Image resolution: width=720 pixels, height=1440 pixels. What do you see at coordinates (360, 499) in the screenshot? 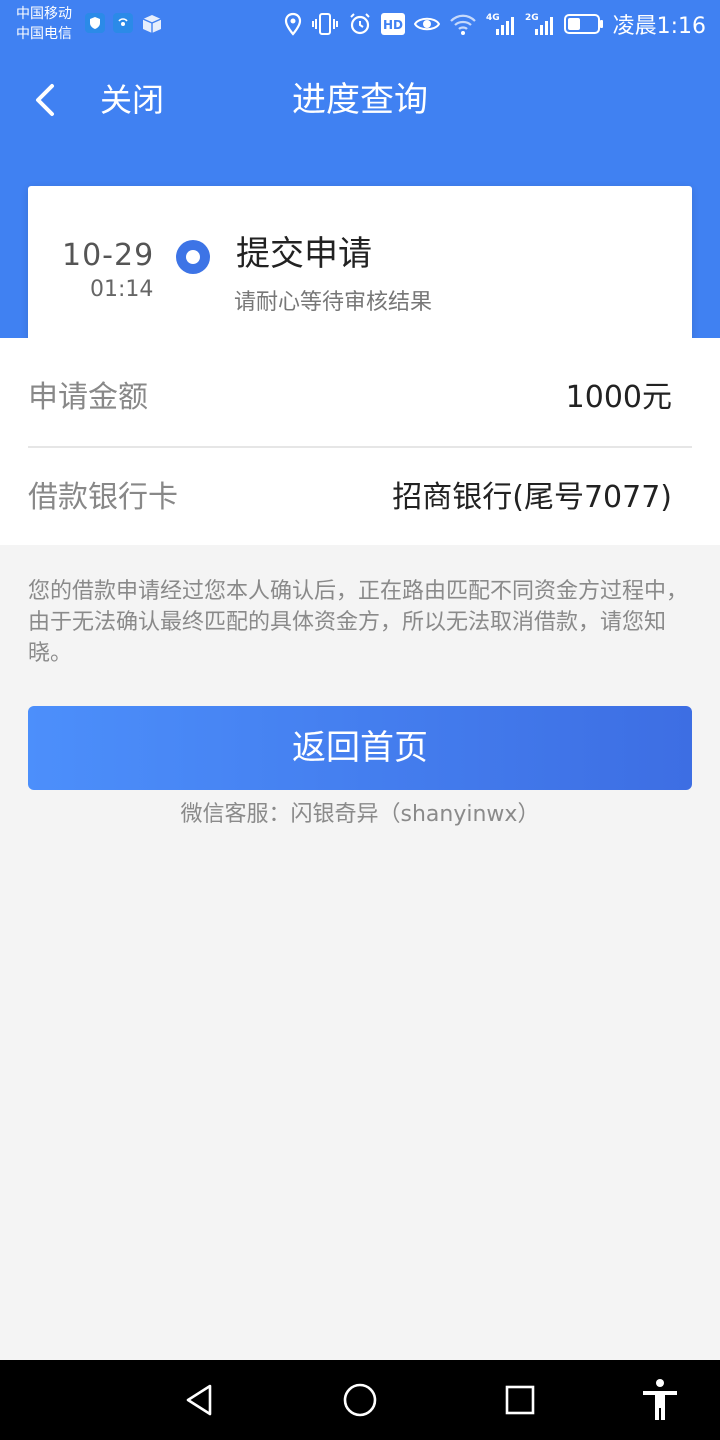
I see `detail-row-bank-card: 借款银行卡 招商银行(尾号7077)` at bounding box center [360, 499].